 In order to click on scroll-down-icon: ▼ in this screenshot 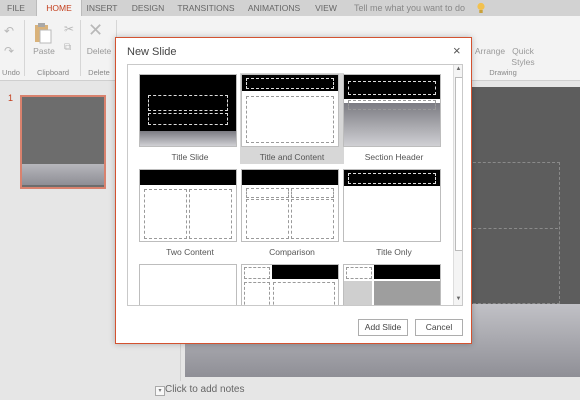, I will do `click(458, 299)`.